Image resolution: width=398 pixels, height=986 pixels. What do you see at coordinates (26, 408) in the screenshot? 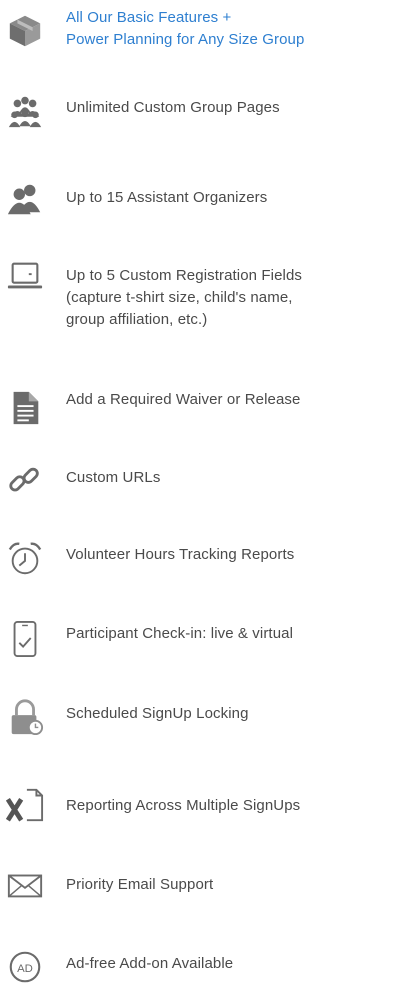
I see `document-icon` at bounding box center [26, 408].